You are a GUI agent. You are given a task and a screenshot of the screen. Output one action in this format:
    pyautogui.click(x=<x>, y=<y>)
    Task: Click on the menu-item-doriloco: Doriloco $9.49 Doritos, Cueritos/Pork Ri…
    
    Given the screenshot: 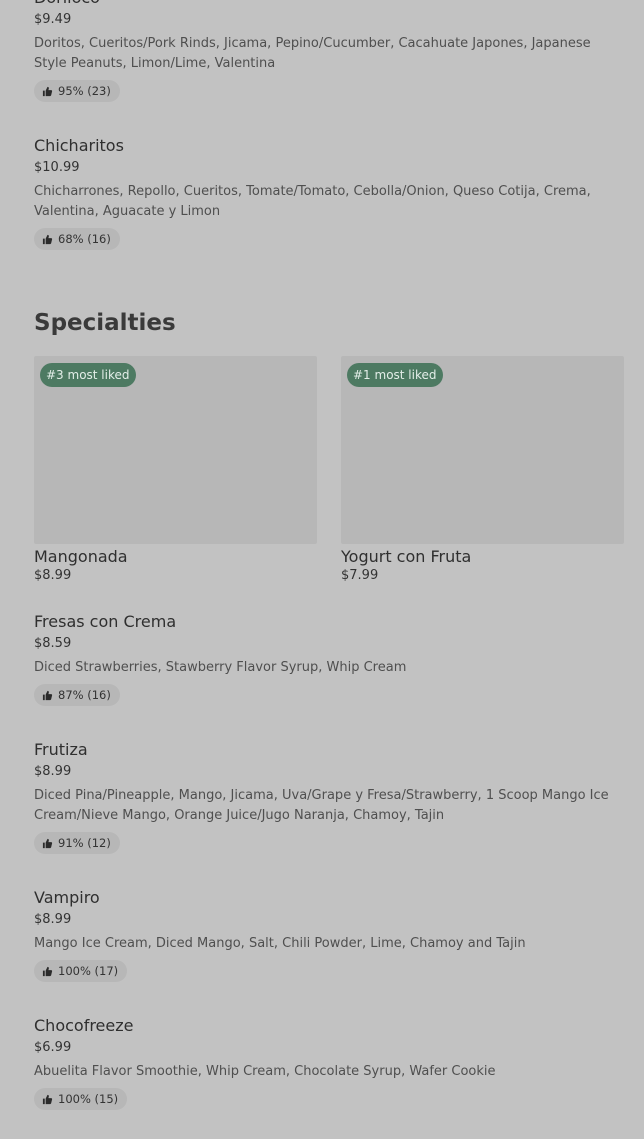 What is the action you would take?
    pyautogui.click(x=324, y=51)
    